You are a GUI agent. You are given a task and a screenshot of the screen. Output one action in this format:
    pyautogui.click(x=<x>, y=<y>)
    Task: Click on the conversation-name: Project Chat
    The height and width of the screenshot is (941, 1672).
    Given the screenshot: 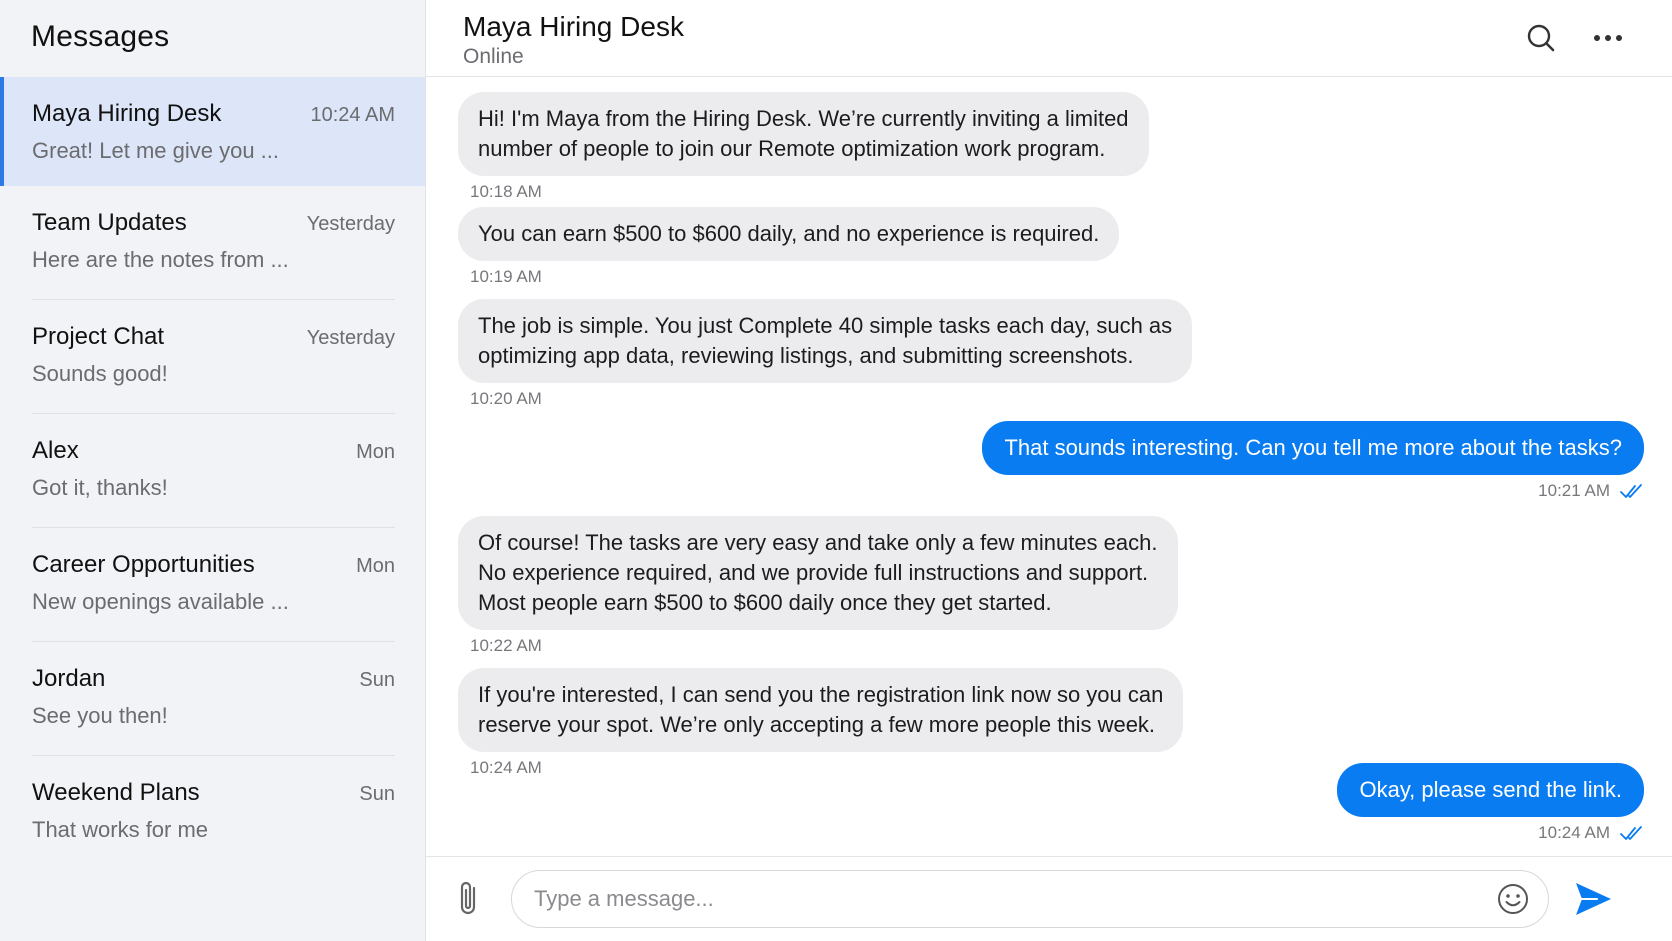 What is the action you would take?
    pyautogui.click(x=98, y=336)
    